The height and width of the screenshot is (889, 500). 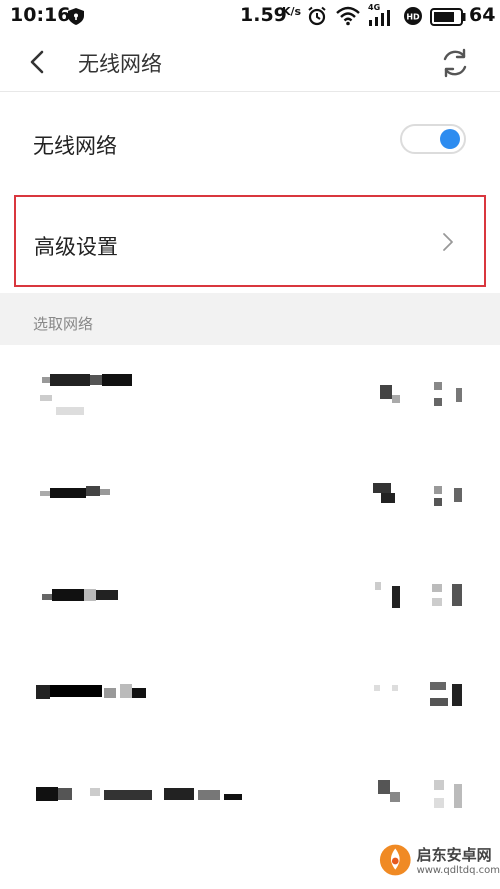 I want to click on watermark-text: 启东安卓网 www.qdltdq.com, so click(x=458, y=860).